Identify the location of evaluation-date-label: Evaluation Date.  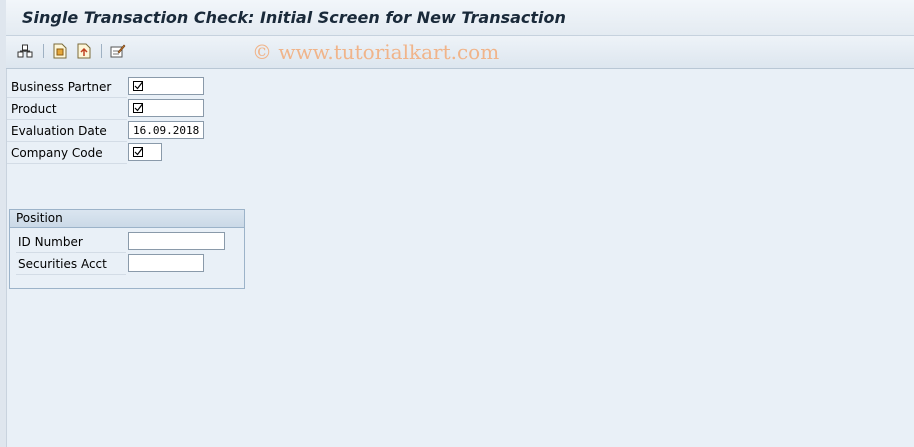
(59, 131).